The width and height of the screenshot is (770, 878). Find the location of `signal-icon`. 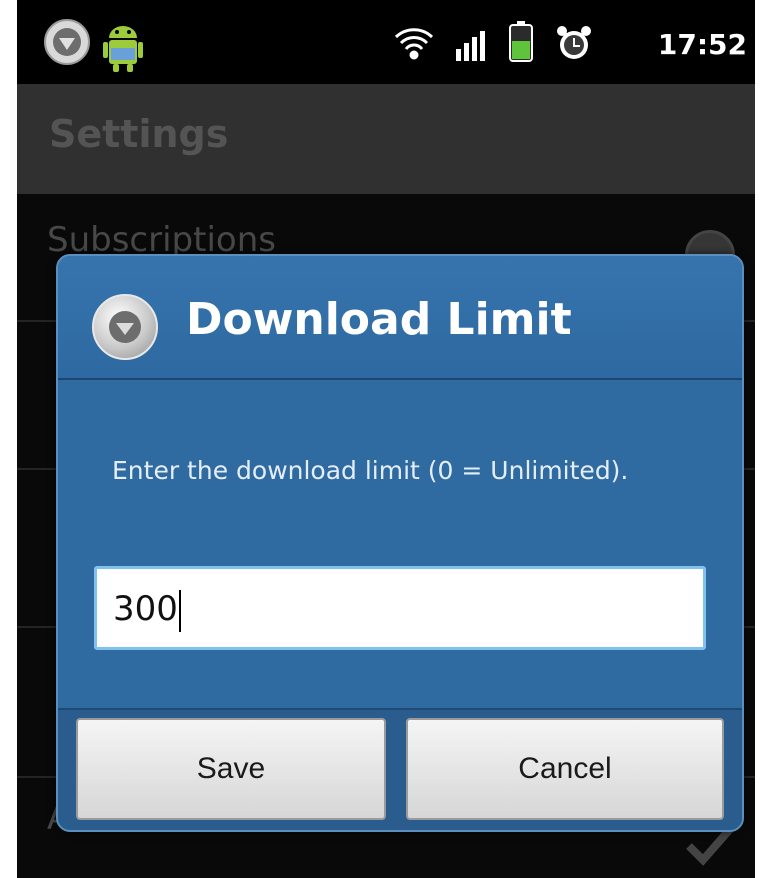

signal-icon is located at coordinates (470, 46).